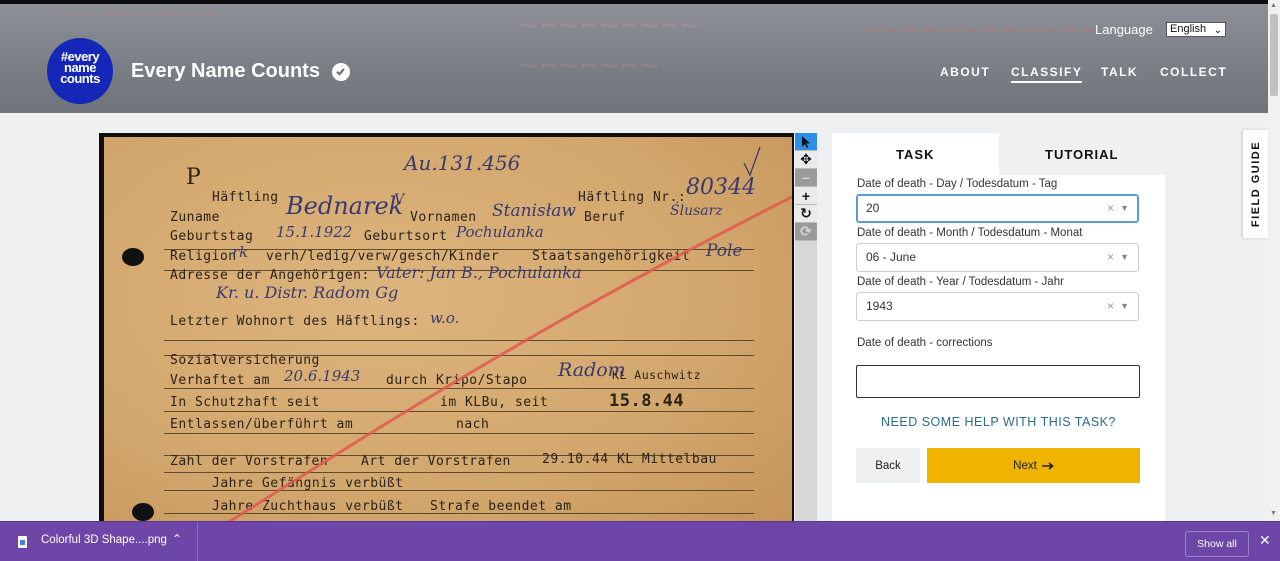  I want to click on chevron-down-icon: ⌄, so click(1217, 30).